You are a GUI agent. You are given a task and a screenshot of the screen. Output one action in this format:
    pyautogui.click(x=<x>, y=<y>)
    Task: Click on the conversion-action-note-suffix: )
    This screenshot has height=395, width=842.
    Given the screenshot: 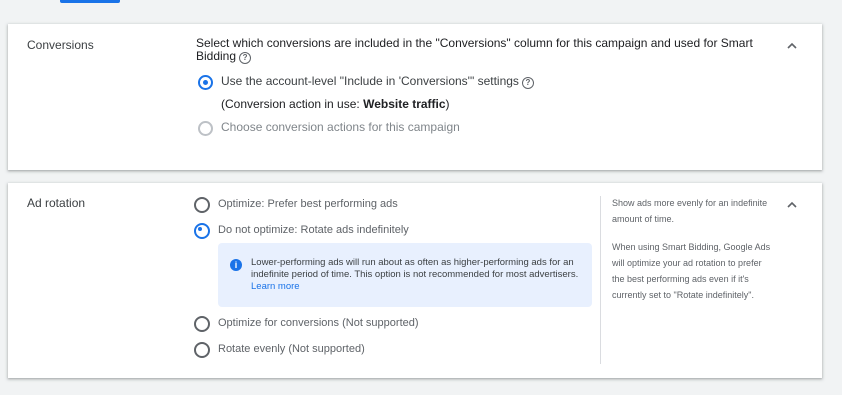 What is the action you would take?
    pyautogui.click(x=447, y=104)
    